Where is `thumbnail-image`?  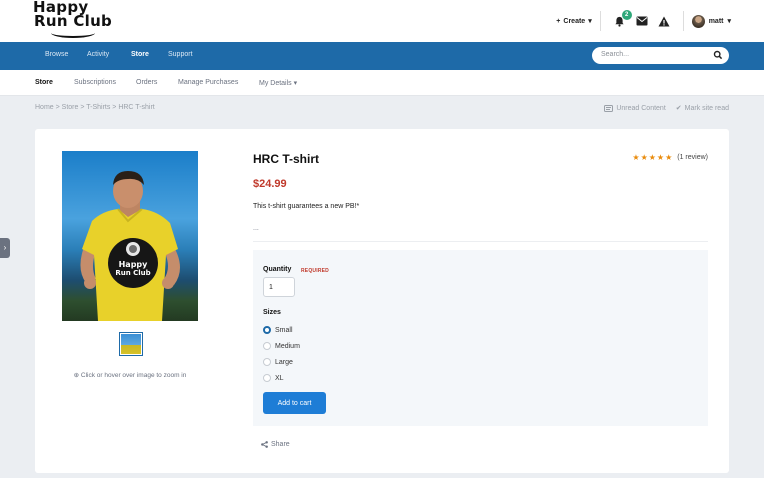 thumbnail-image is located at coordinates (131, 344).